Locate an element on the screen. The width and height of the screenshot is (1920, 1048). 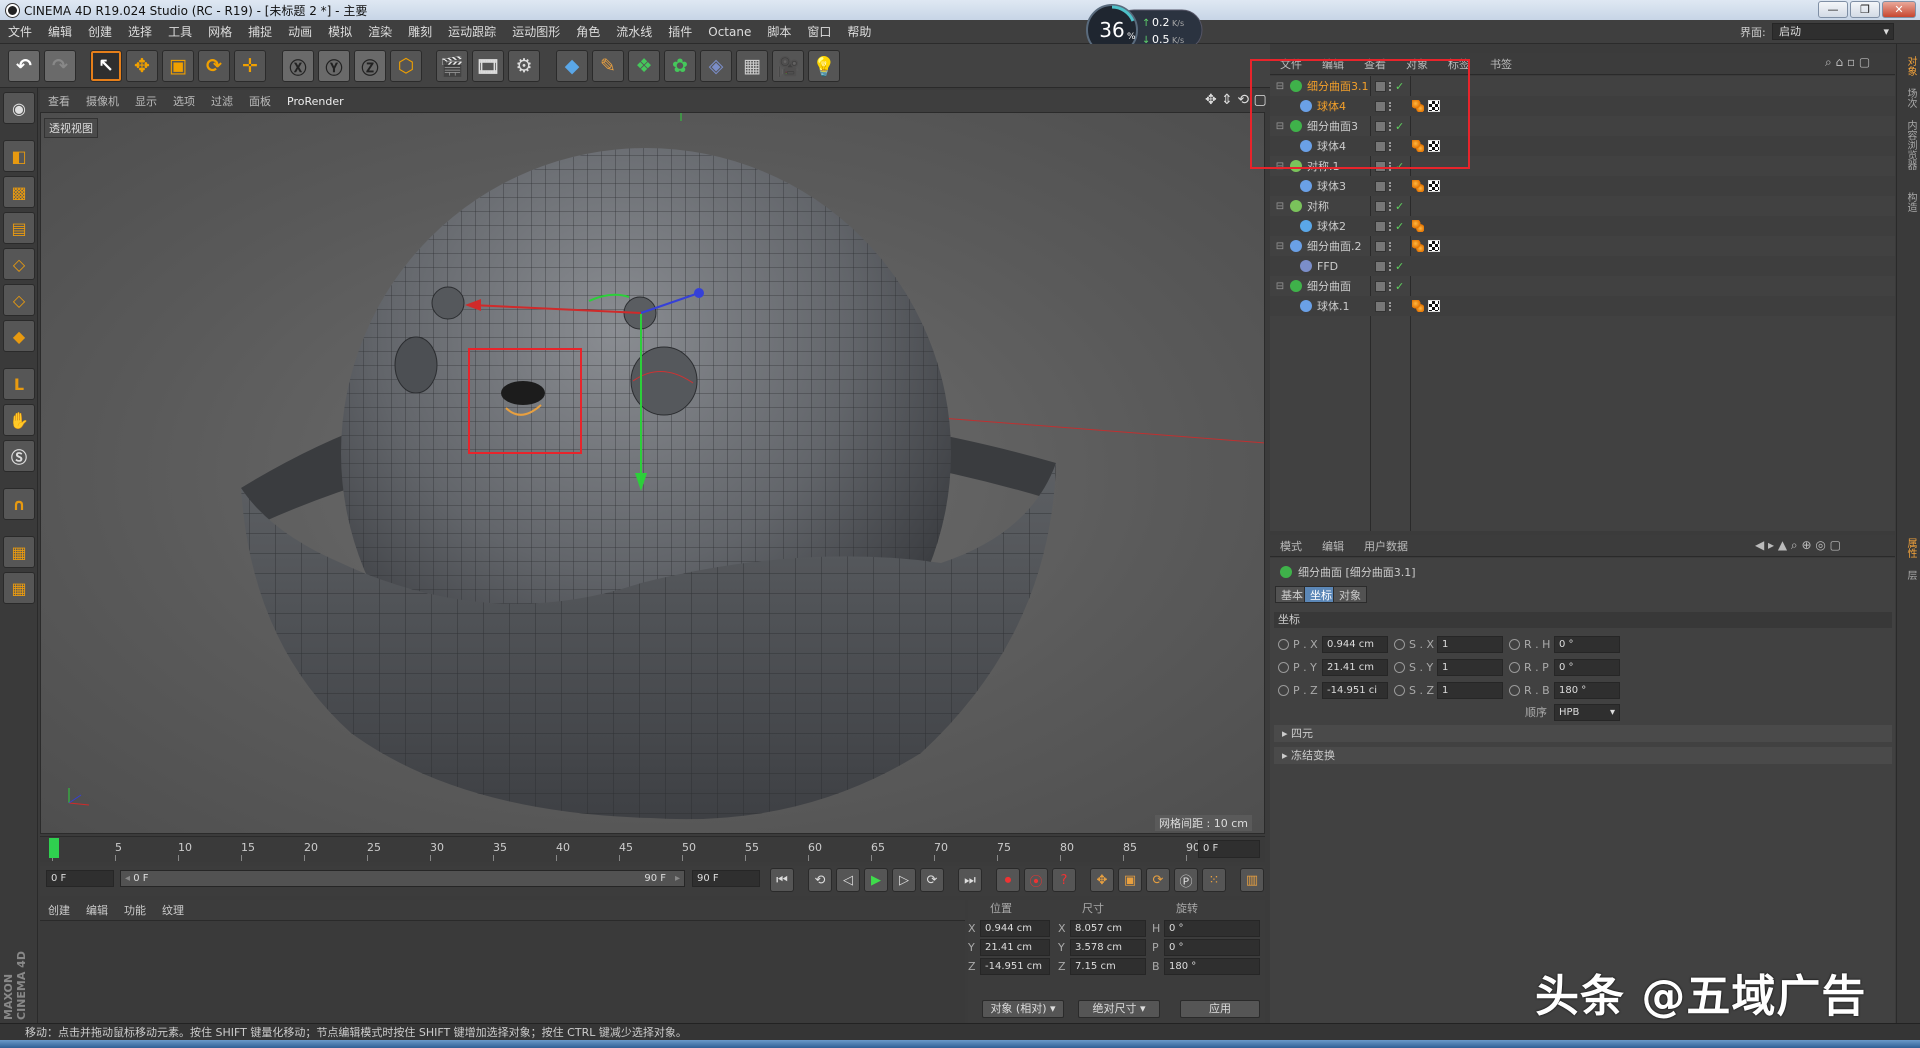
material-menu-item: 功能 is located at coordinates (135, 910).